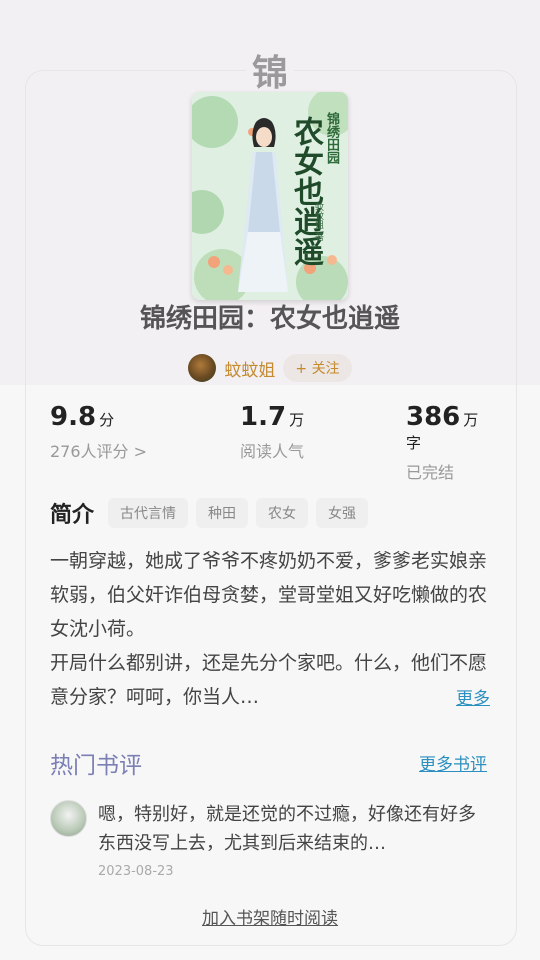  What do you see at coordinates (222, 513) in the screenshot?
I see `tag: 种田` at bounding box center [222, 513].